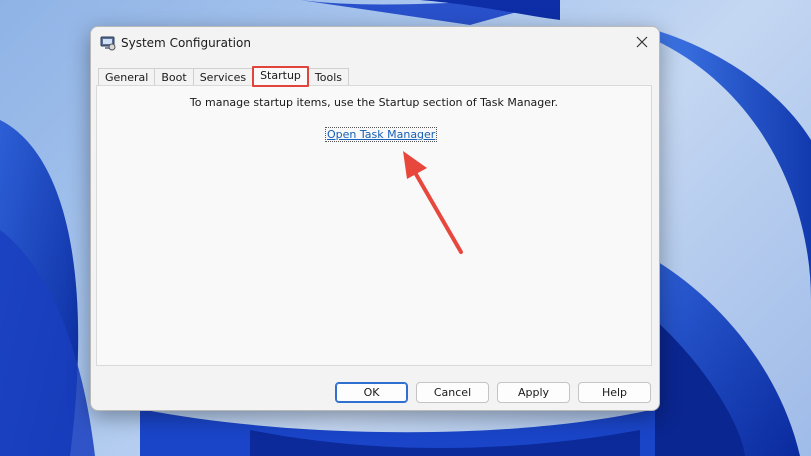 Image resolution: width=811 pixels, height=456 pixels. I want to click on close-button, so click(642, 42).